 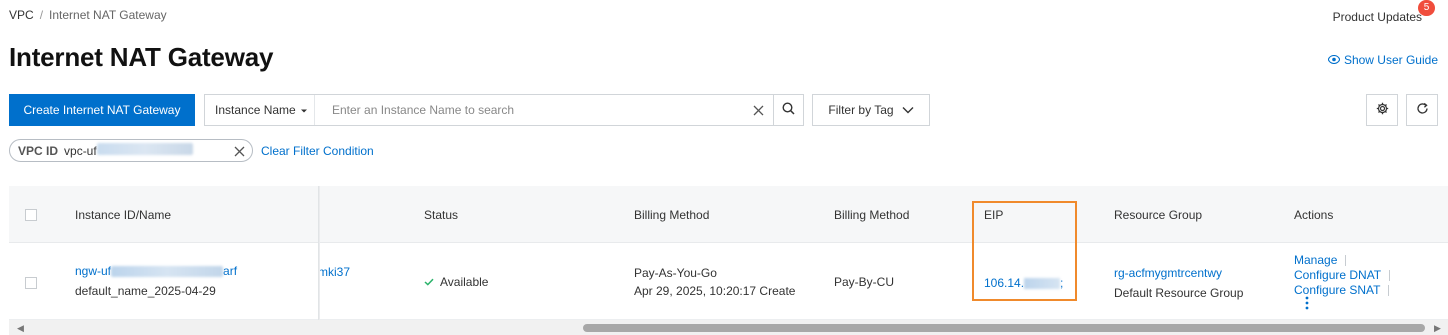 What do you see at coordinates (1042, 284) in the screenshot?
I see `redacted-ip` at bounding box center [1042, 284].